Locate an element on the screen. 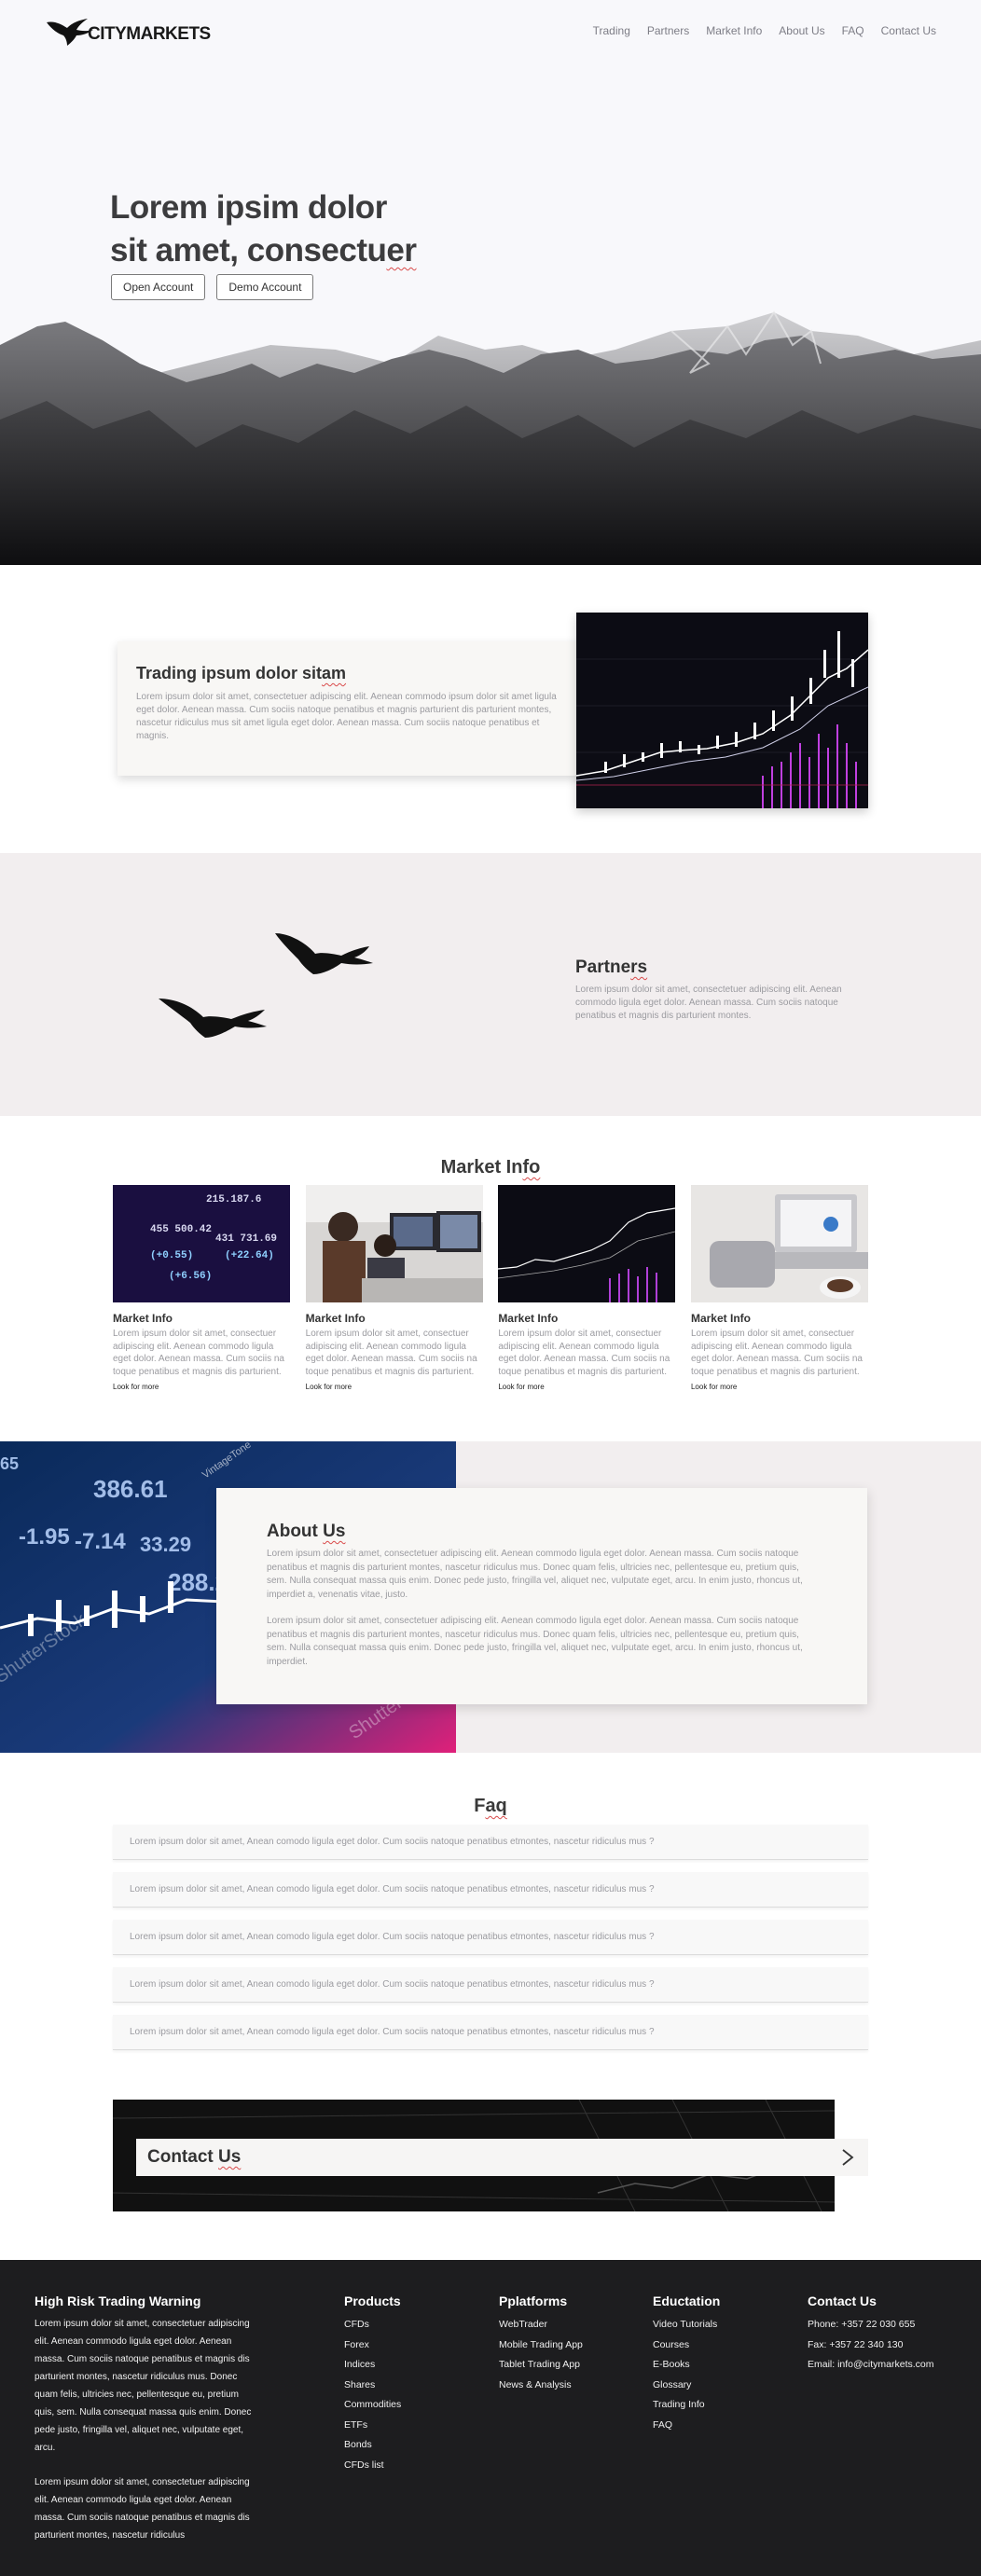 This screenshot has height=2576, width=981. eagles-icon is located at coordinates (266, 985).